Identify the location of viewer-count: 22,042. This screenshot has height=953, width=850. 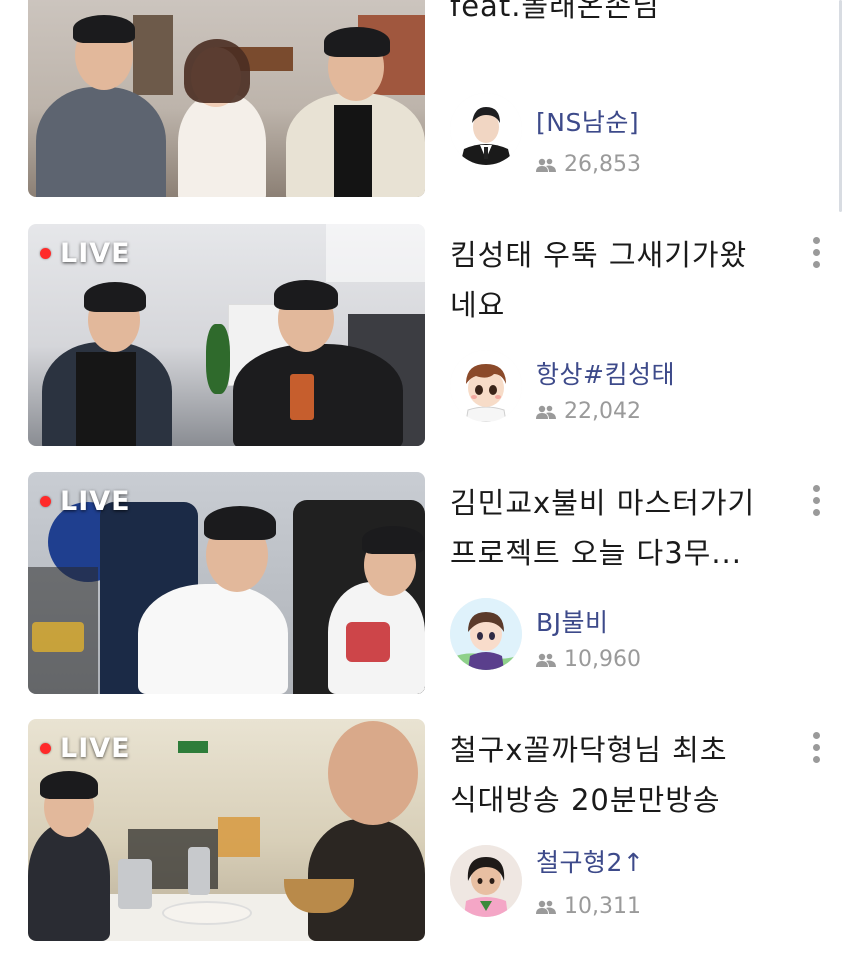
(588, 411).